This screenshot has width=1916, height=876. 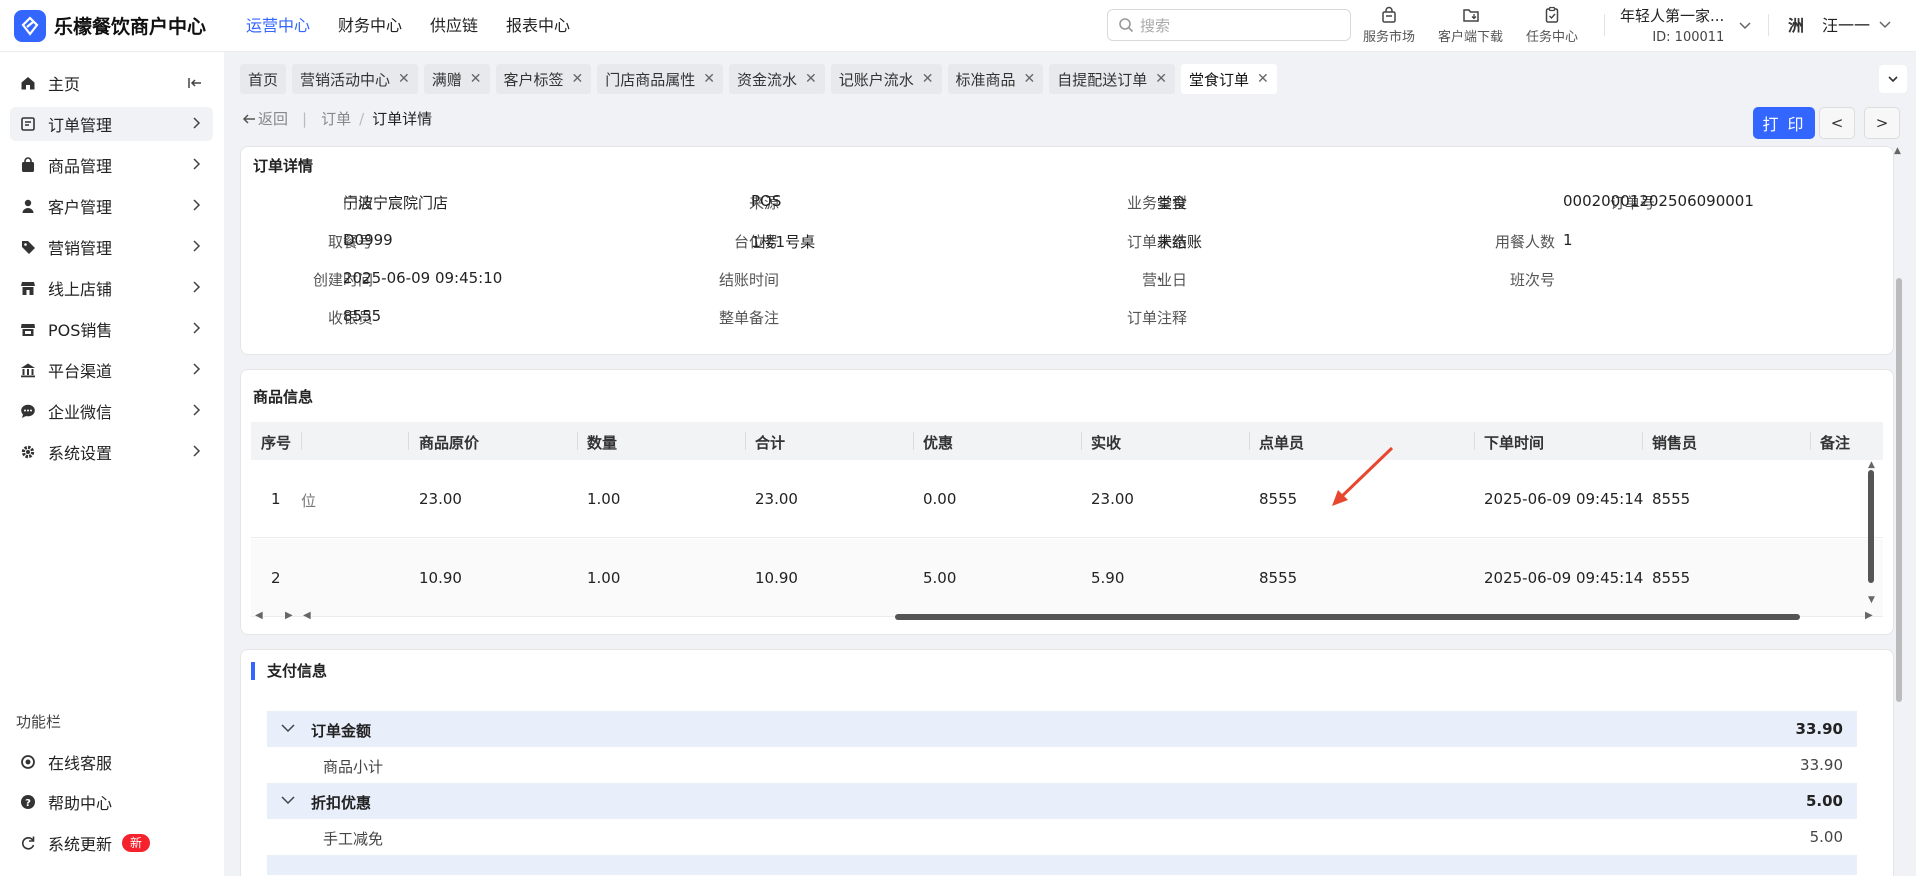 I want to click on tab-pickup-delivery-orders: 自提配送订单 ✕, so click(x=1112, y=79).